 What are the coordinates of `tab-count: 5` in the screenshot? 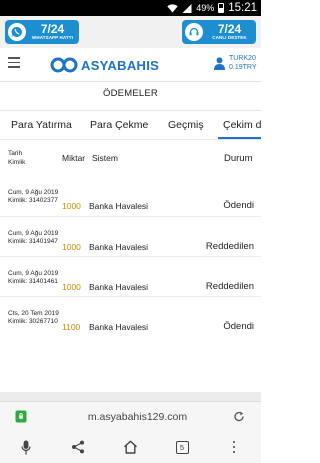 It's located at (182, 447).